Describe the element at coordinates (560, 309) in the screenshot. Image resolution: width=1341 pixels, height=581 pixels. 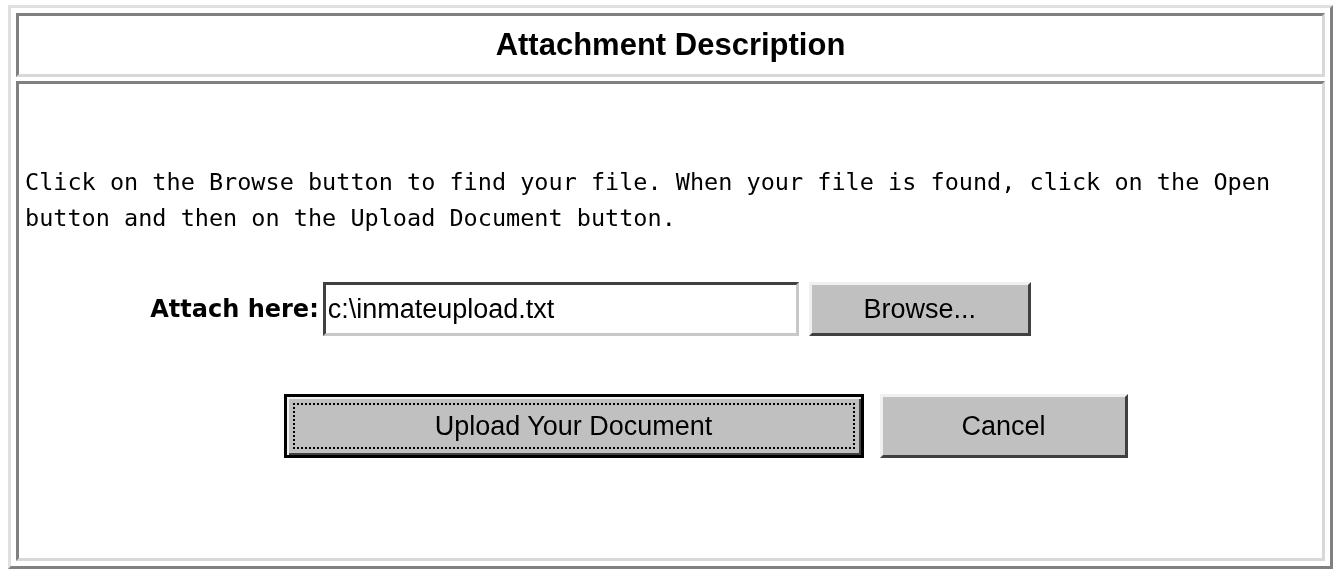
I see `file-path-field: c:\inmateupload.txt` at that location.